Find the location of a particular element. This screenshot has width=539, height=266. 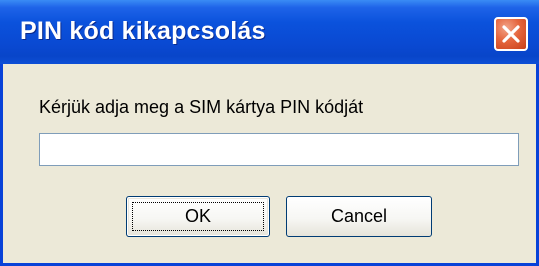

ok-button: OK is located at coordinates (198, 216).